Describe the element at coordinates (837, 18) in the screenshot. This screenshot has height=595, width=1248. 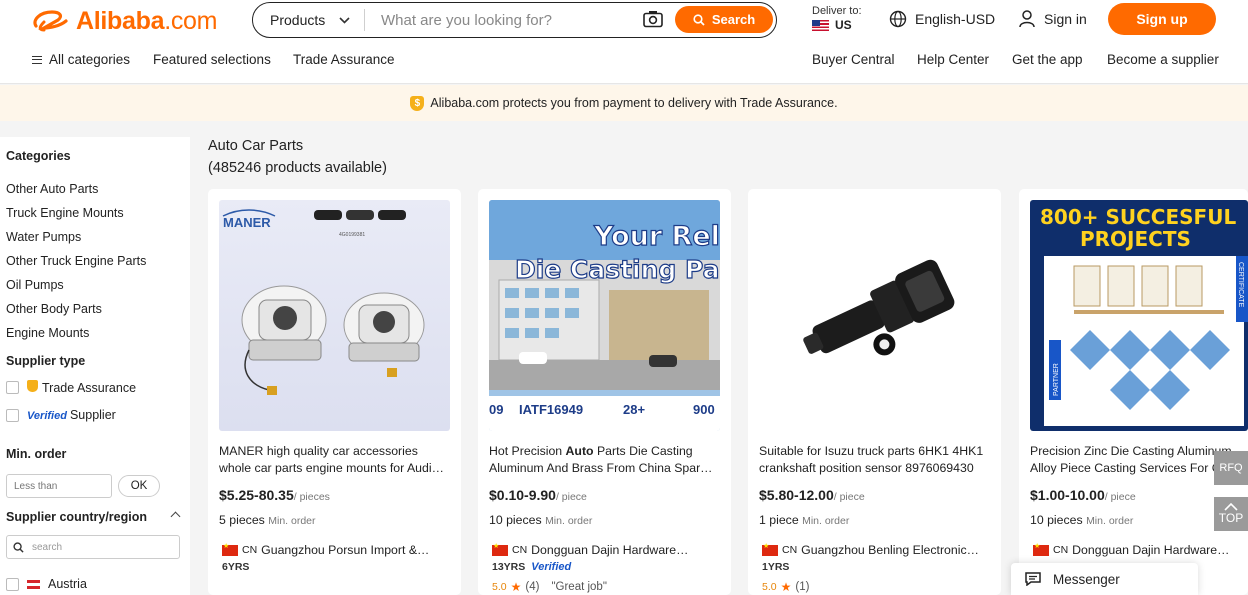
I see `deliver-to: Deliver to: US` at that location.